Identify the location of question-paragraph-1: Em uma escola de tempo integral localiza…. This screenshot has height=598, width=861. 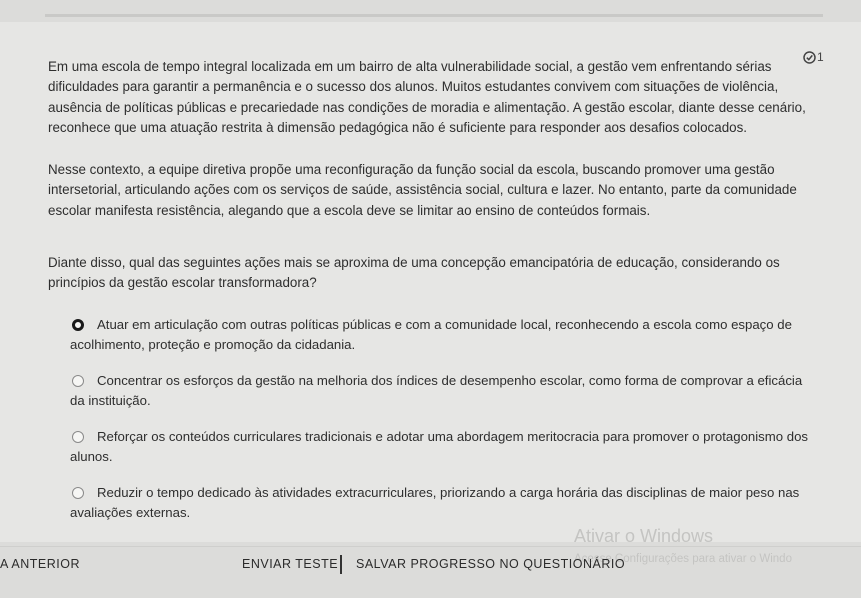
(427, 97).